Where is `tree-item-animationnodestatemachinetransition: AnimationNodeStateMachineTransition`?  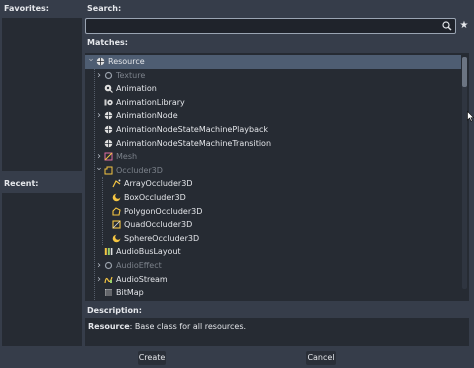 tree-item-animationnodestatemachinetransition: AnimationNodeStateMachineTransition is located at coordinates (273, 144).